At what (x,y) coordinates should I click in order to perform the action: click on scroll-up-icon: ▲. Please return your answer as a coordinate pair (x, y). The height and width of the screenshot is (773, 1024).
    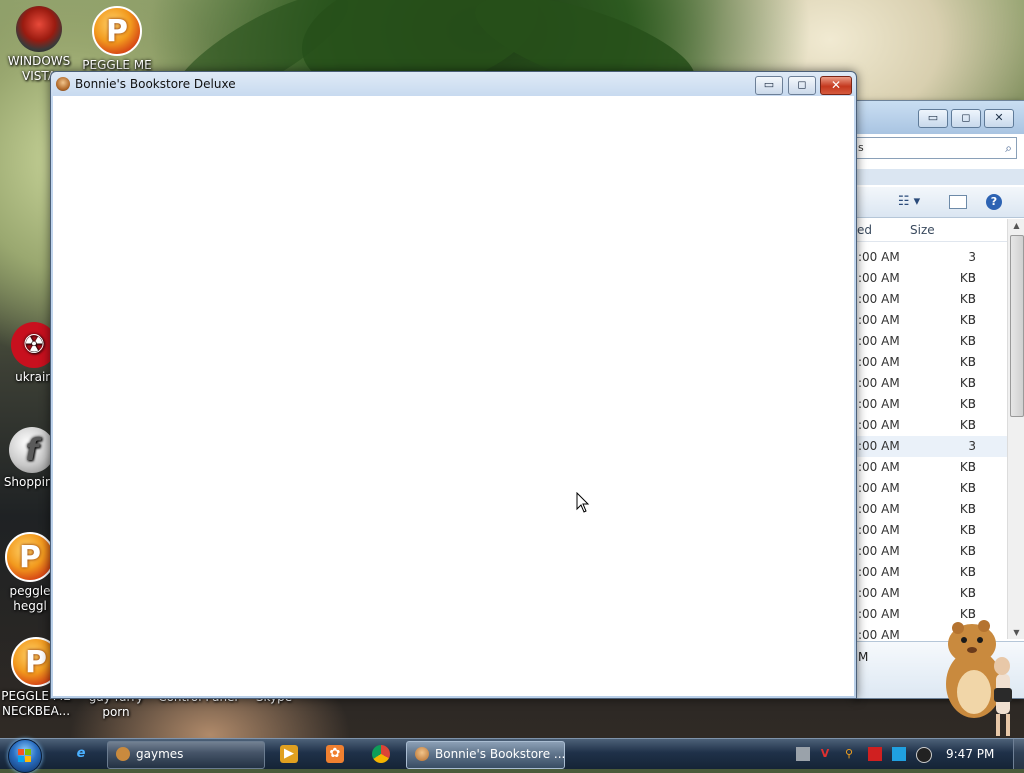
    Looking at the image, I should click on (1016, 225).